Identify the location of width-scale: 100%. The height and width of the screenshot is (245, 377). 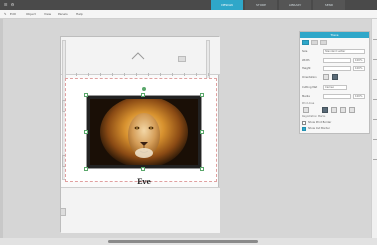
(359, 60).